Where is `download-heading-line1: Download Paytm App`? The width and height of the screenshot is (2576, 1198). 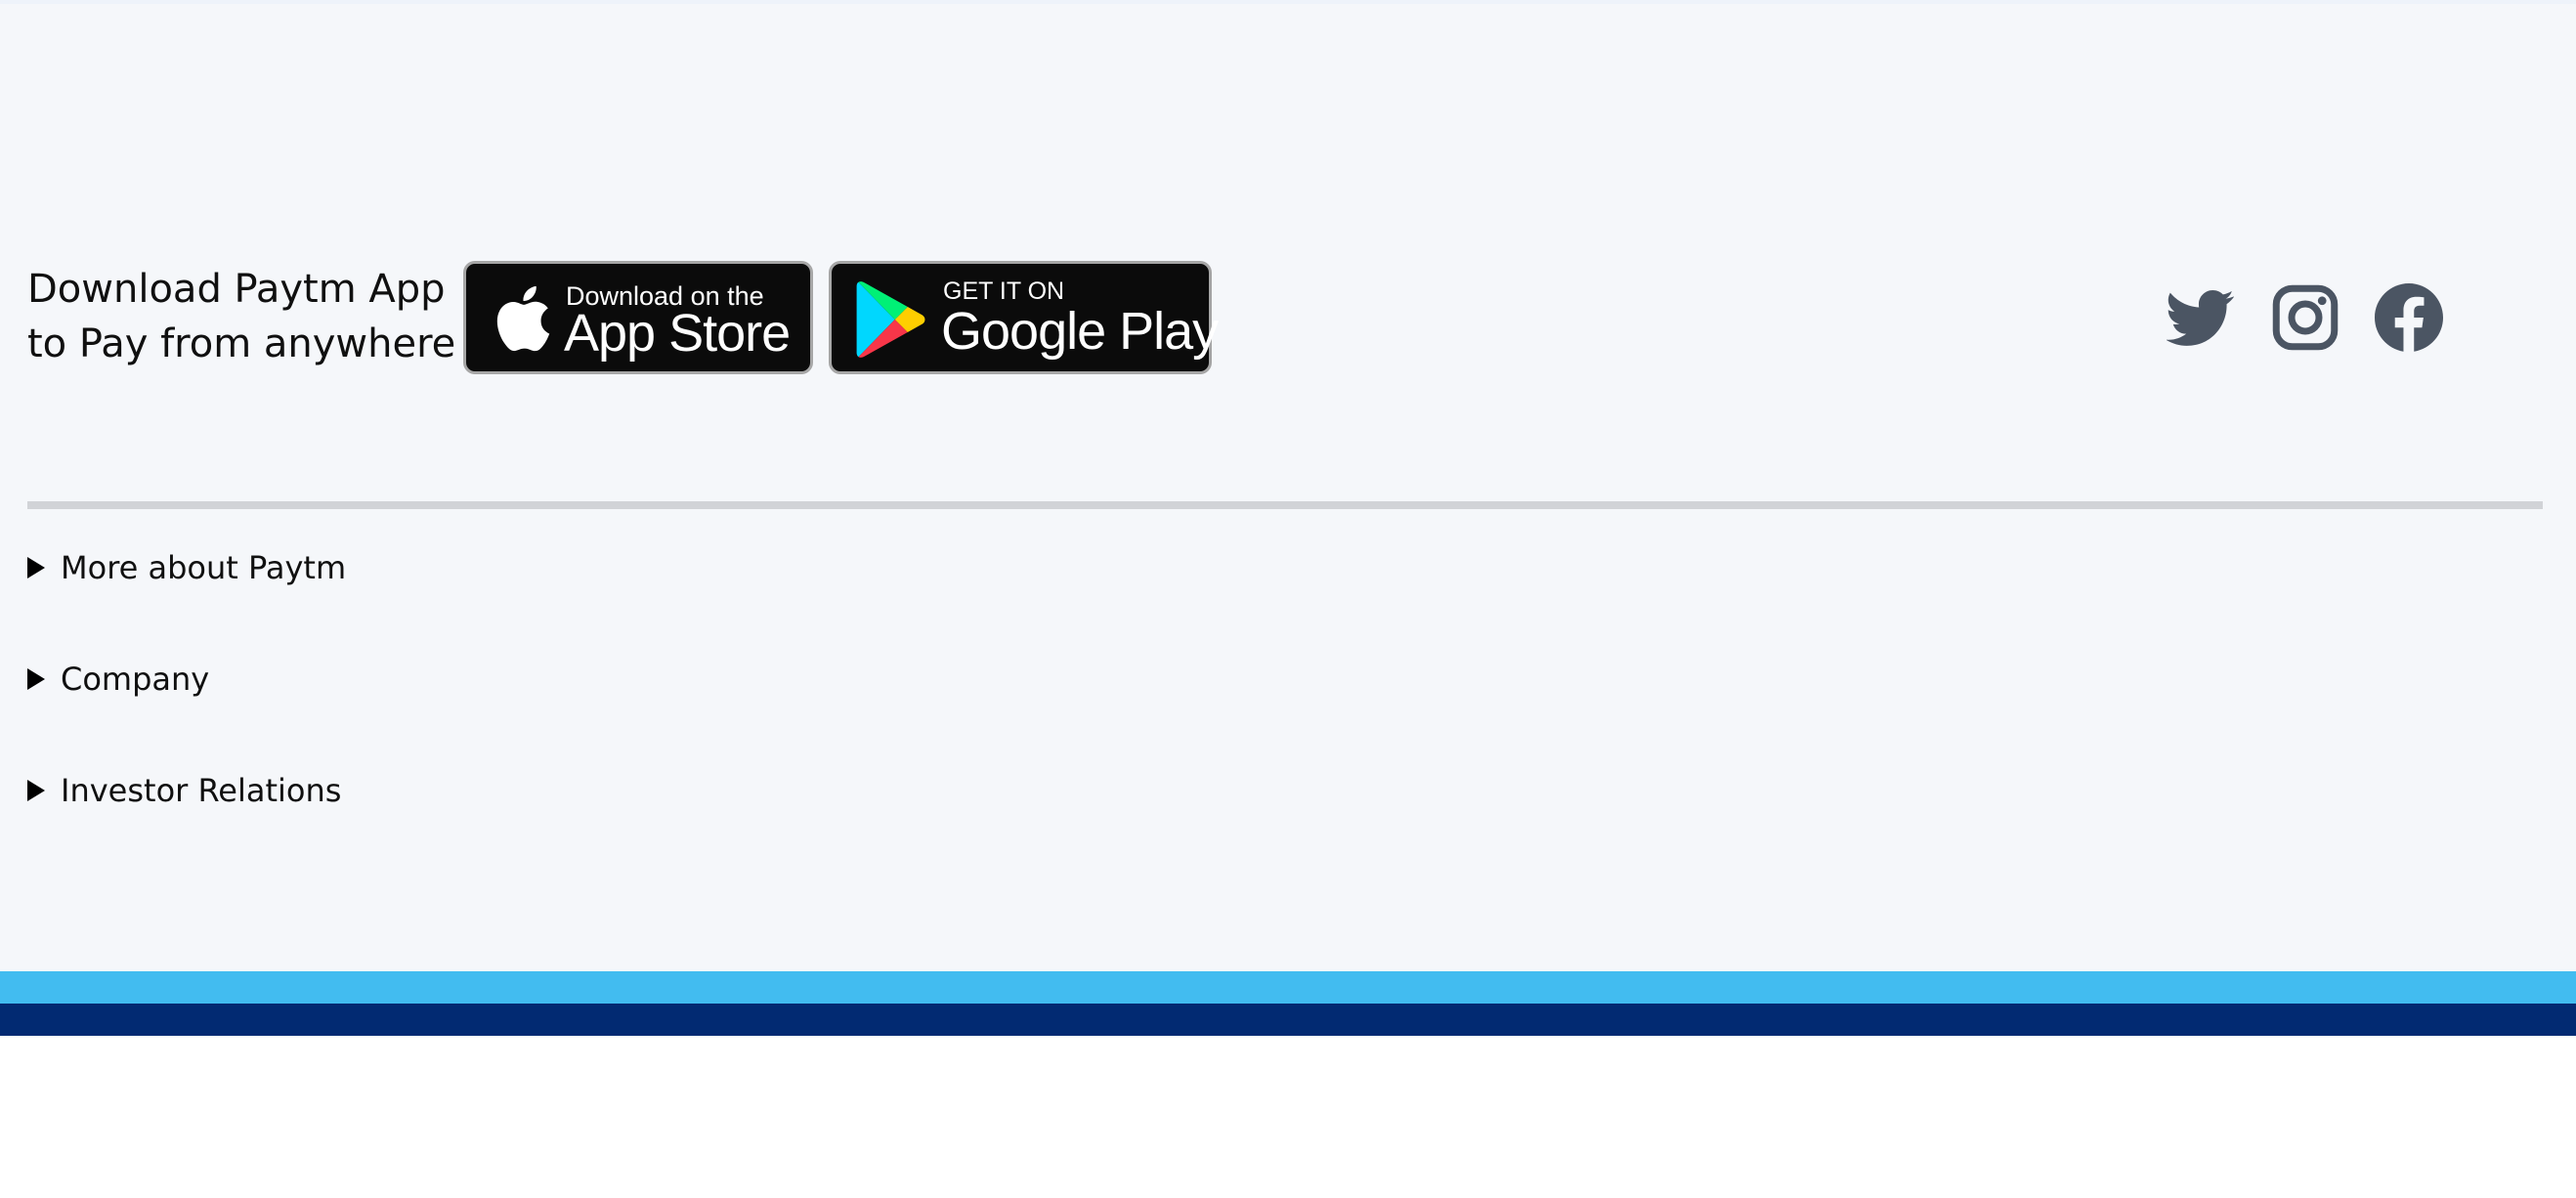
download-heading-line1: Download Paytm App is located at coordinates (237, 289).